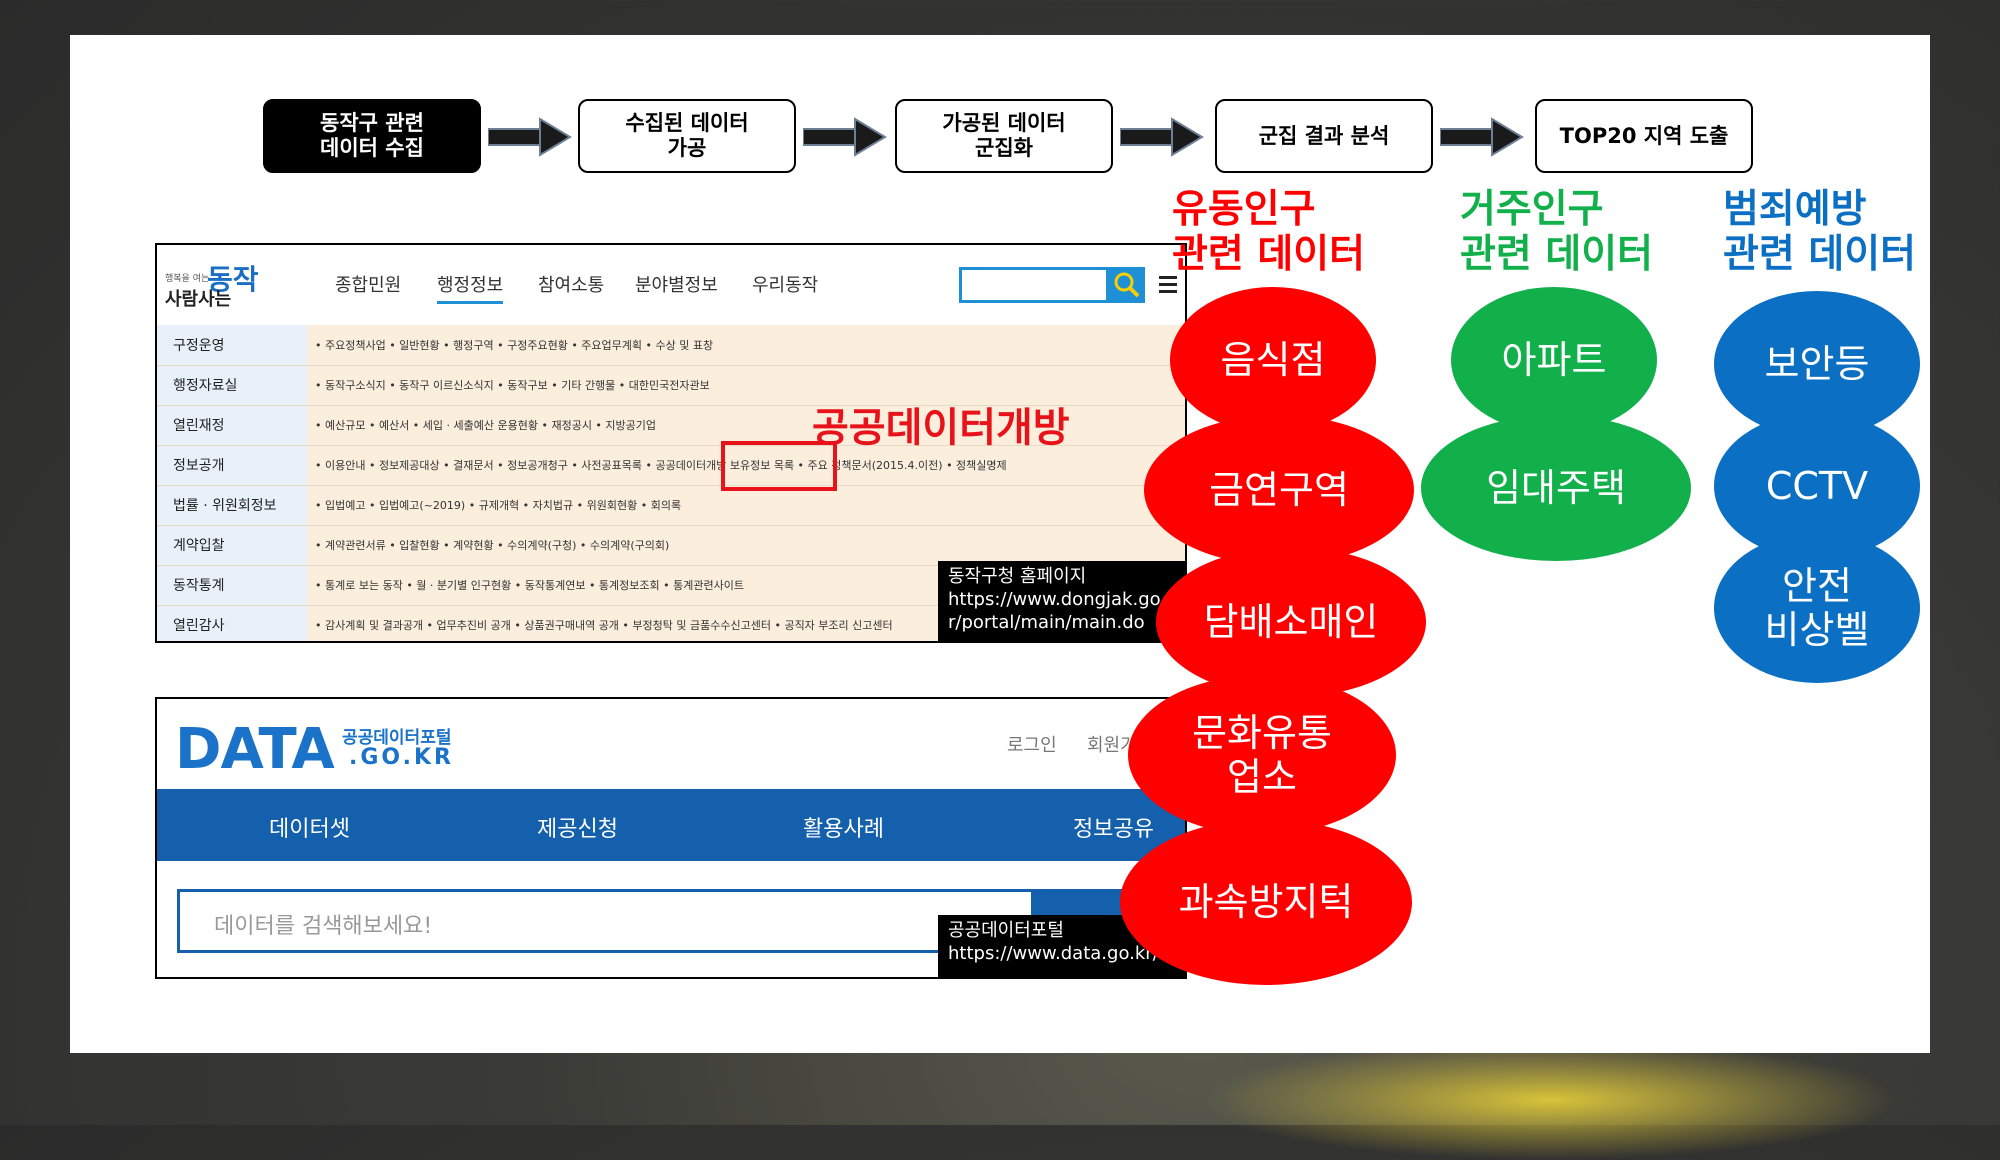 The image size is (2000, 1160). Describe the element at coordinates (255, 749) in the screenshot. I see `data-portal-logo: DATA` at that location.